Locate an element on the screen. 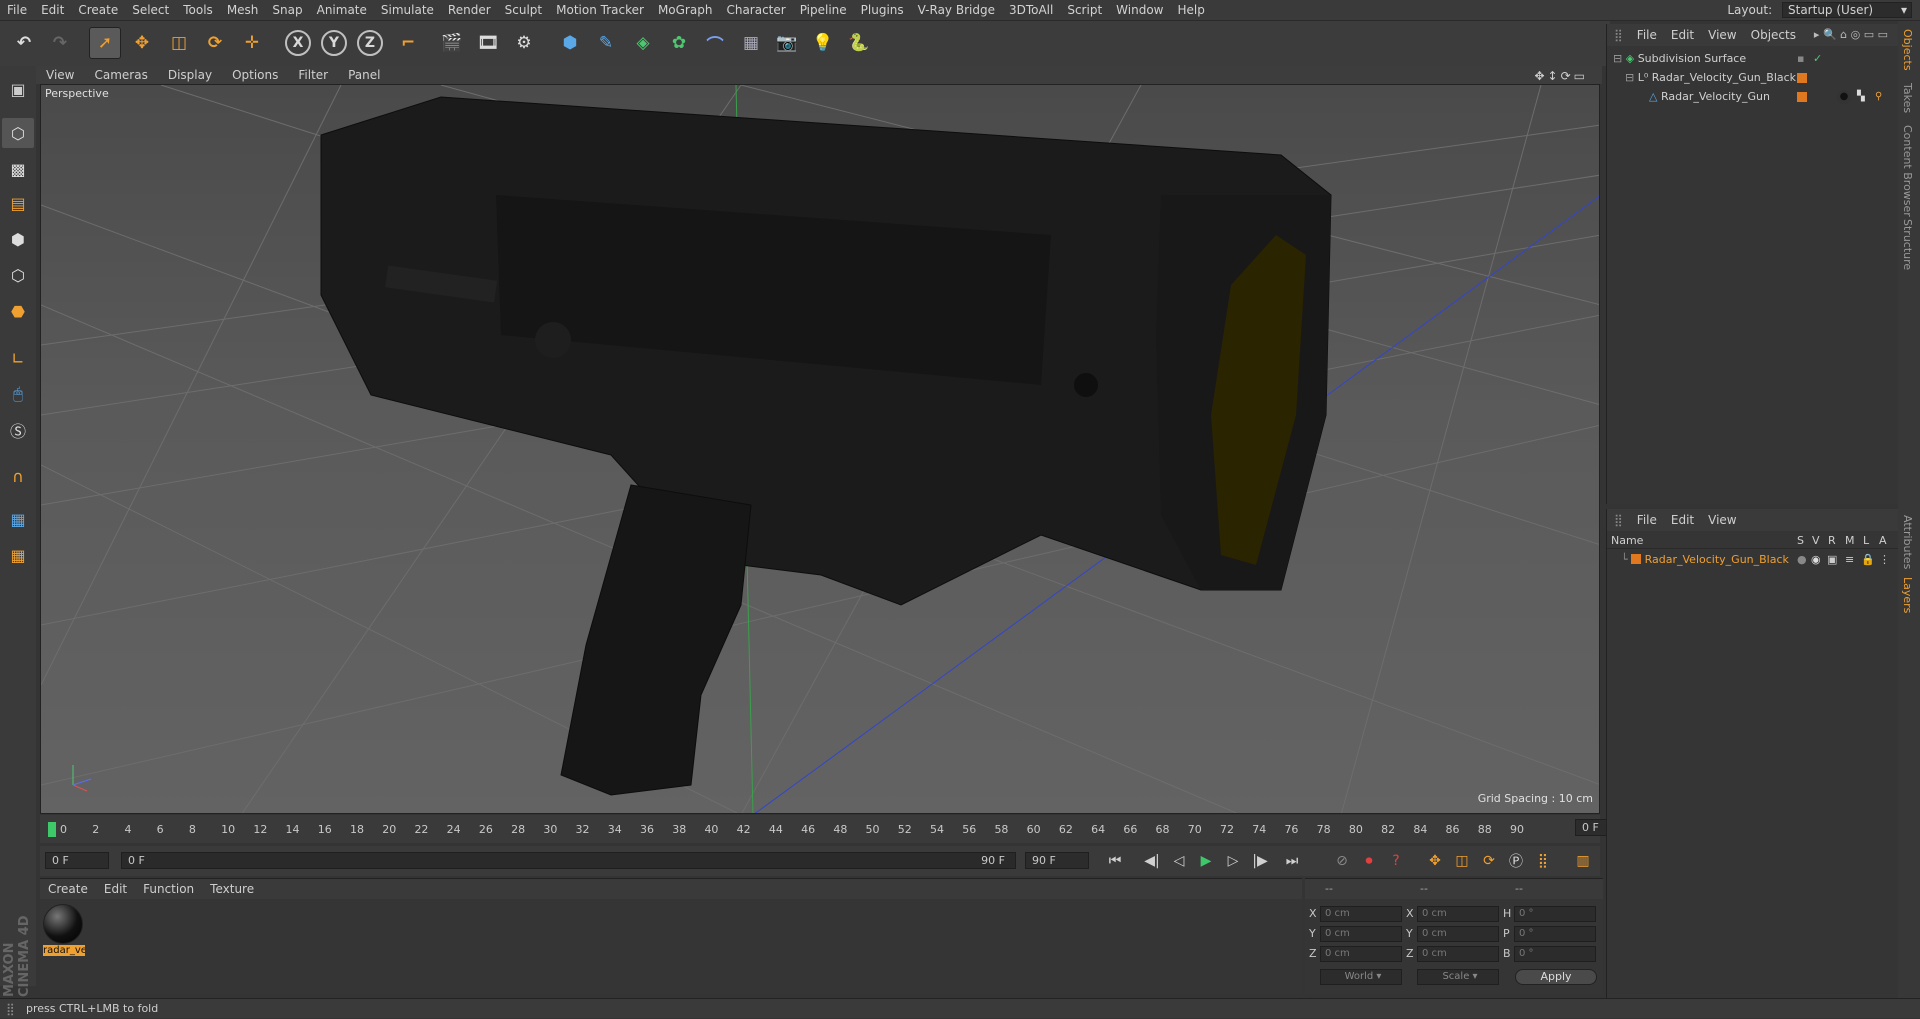 The image size is (1920, 1019). render-picture-viewer-icon: 🎞 is located at coordinates (488, 43).